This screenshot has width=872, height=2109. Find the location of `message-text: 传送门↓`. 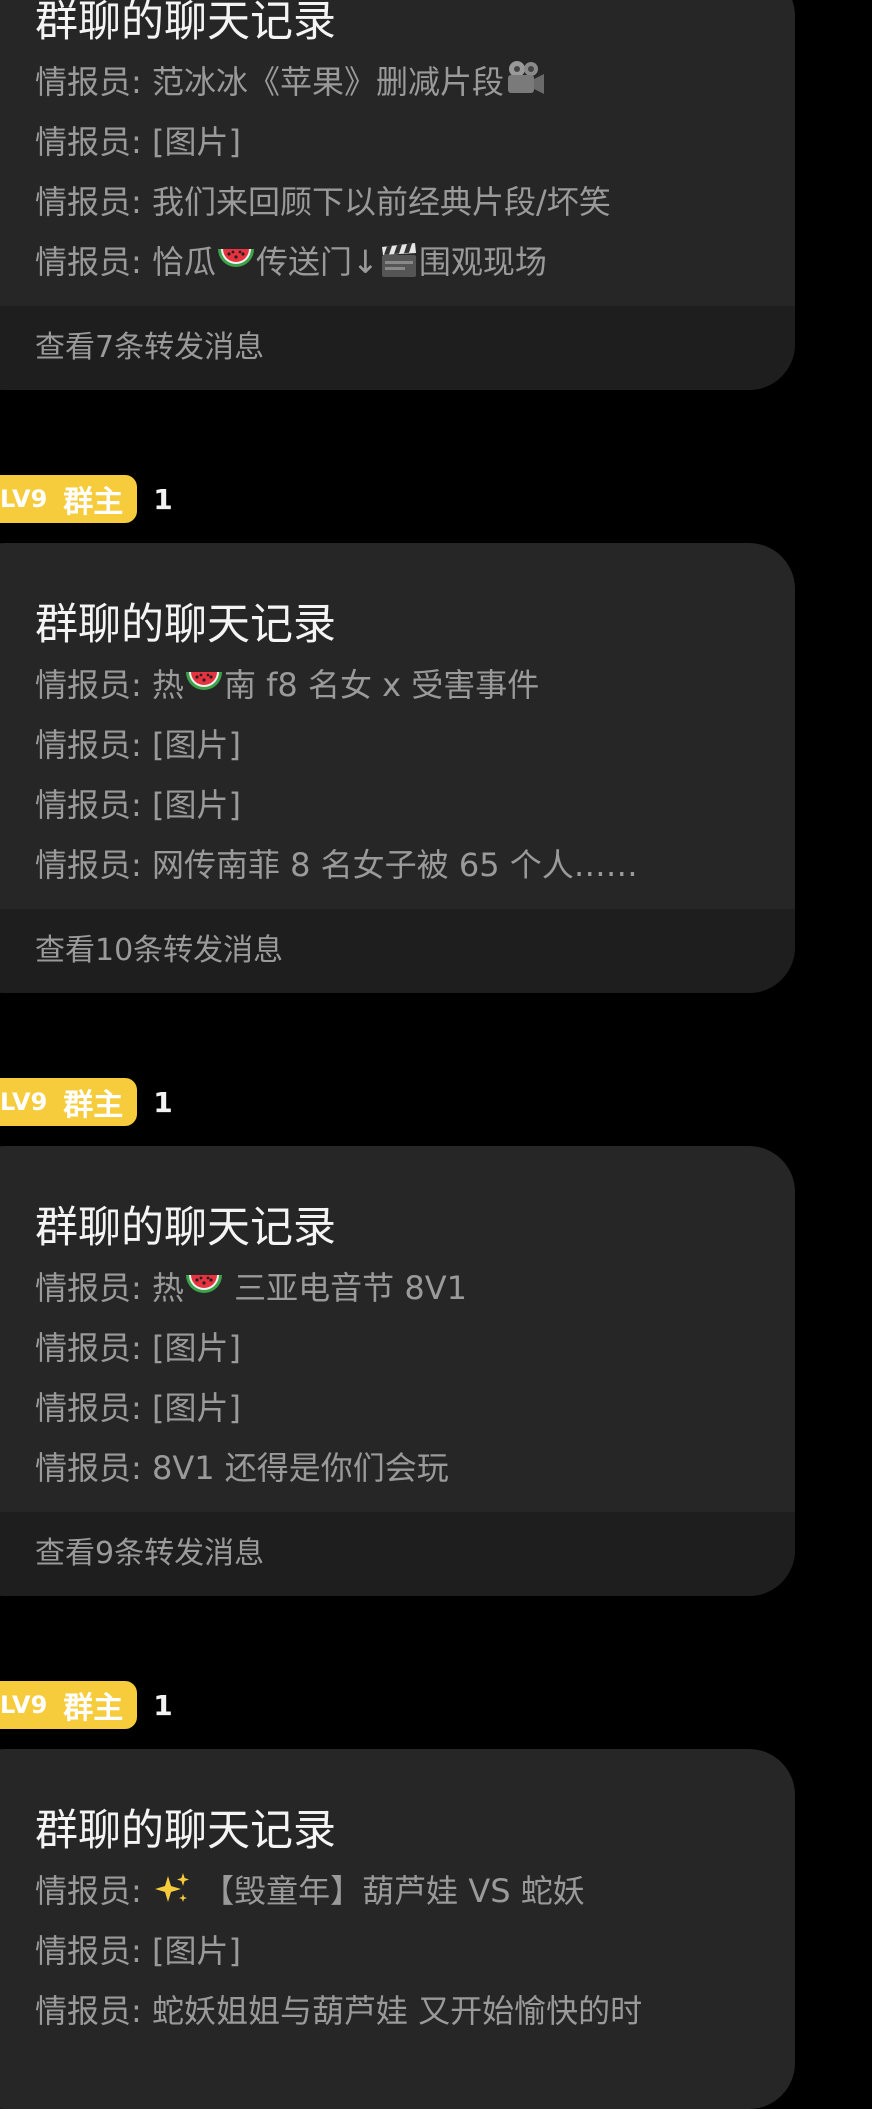

message-text: 传送门↓ is located at coordinates (317, 262).